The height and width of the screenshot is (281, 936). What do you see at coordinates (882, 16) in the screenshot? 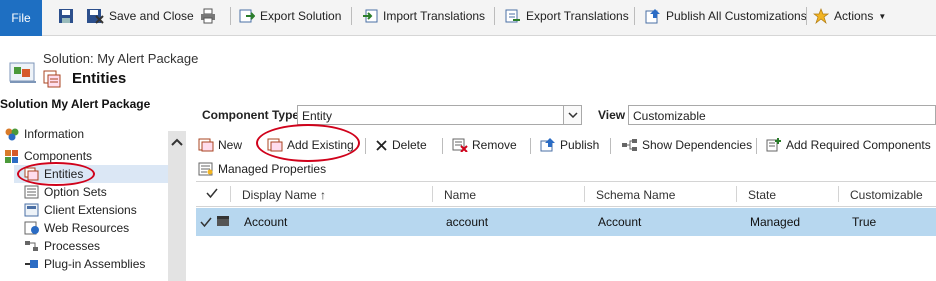
I see `chevron-down-icon: ▼` at bounding box center [882, 16].